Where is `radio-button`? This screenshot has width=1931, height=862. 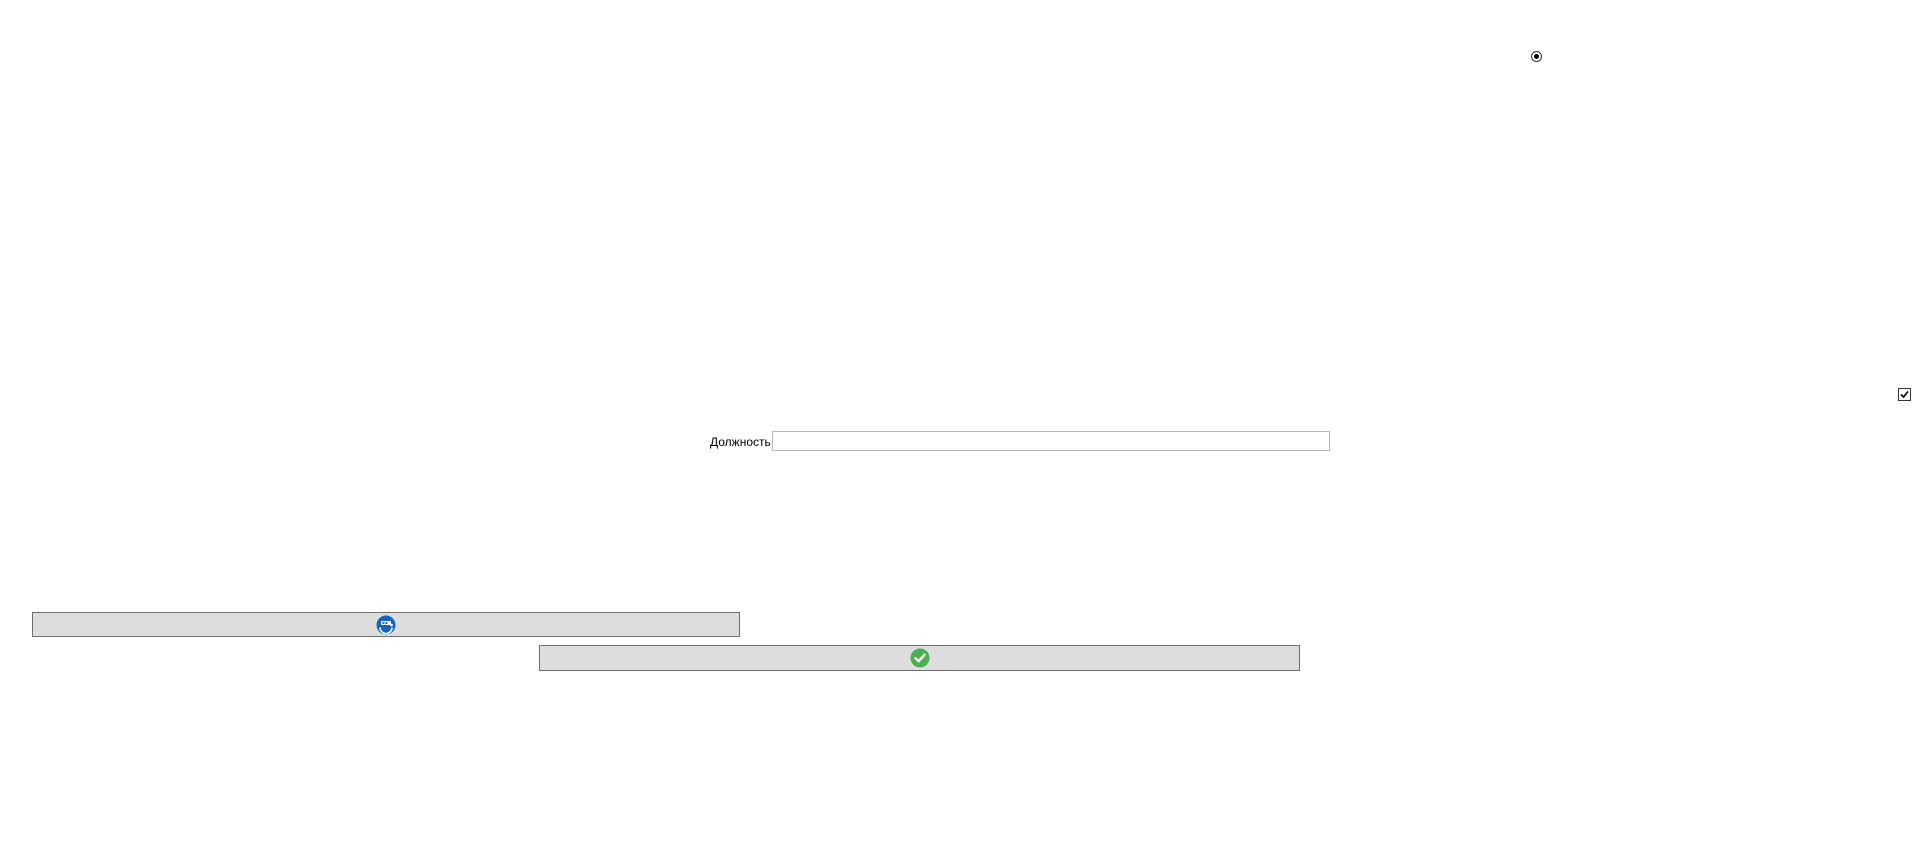
radio-button is located at coordinates (1536, 56).